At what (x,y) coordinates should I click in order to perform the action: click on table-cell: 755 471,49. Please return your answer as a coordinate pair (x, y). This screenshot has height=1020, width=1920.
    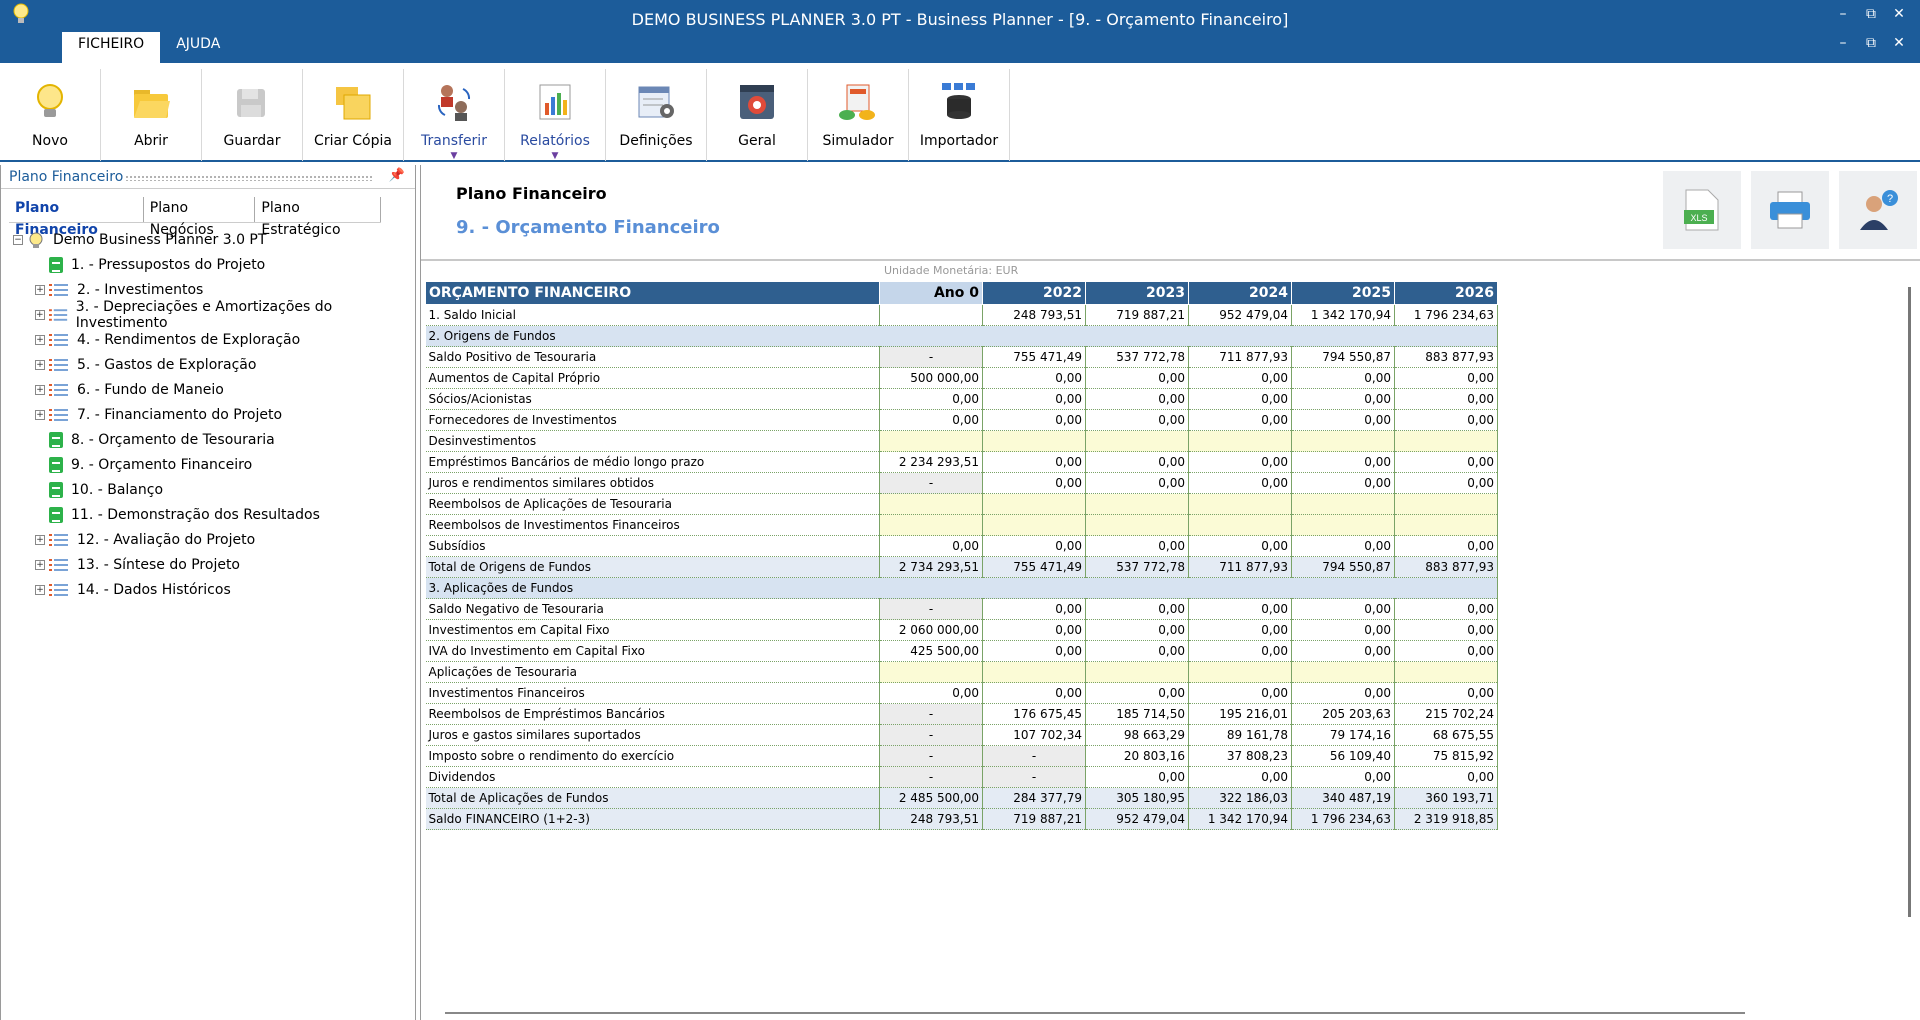
    Looking at the image, I should click on (1034, 567).